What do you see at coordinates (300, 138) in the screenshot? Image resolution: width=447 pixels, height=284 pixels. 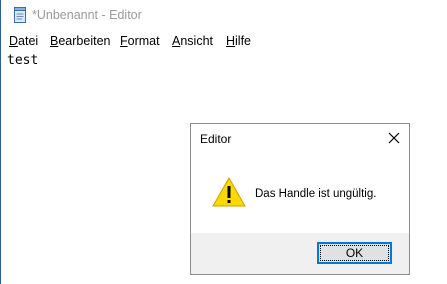 I see `dialog-title-bar: Editor` at bounding box center [300, 138].